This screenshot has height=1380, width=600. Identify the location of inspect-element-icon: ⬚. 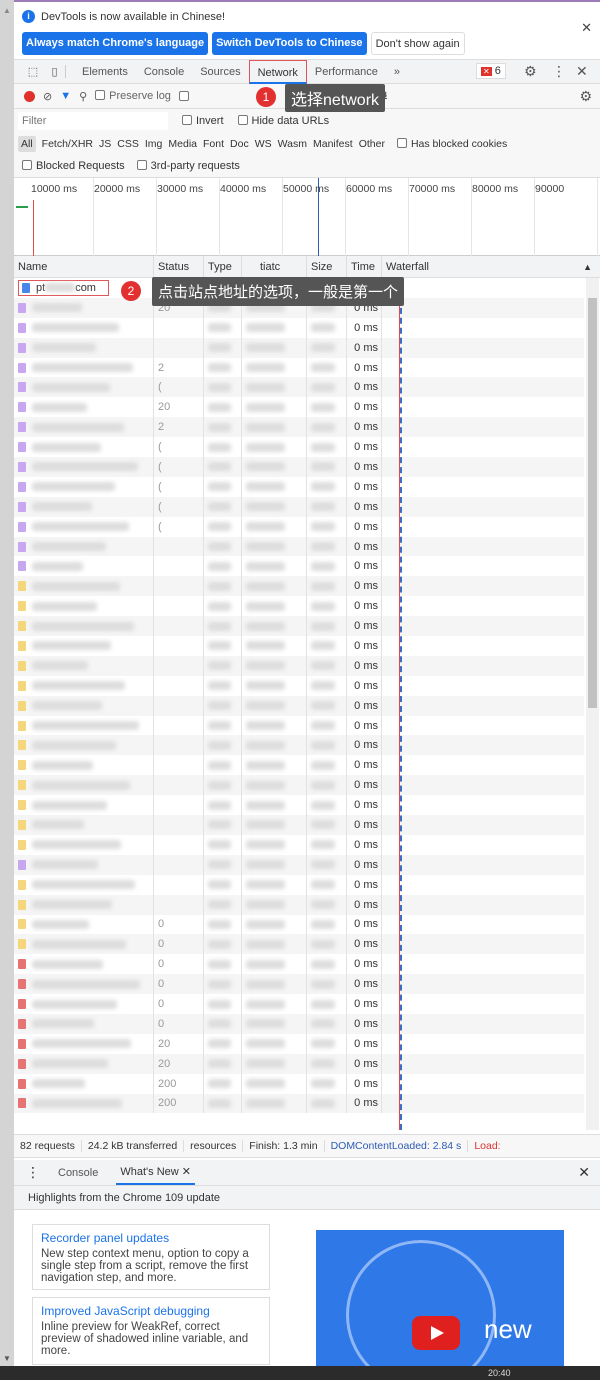
(33, 71).